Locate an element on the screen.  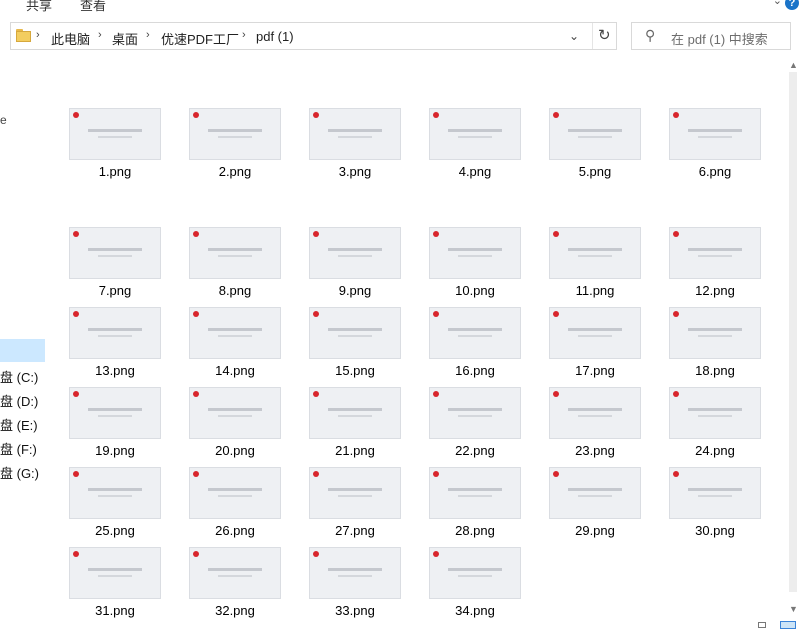
large-icons-view-icon is located at coordinates (788, 625).